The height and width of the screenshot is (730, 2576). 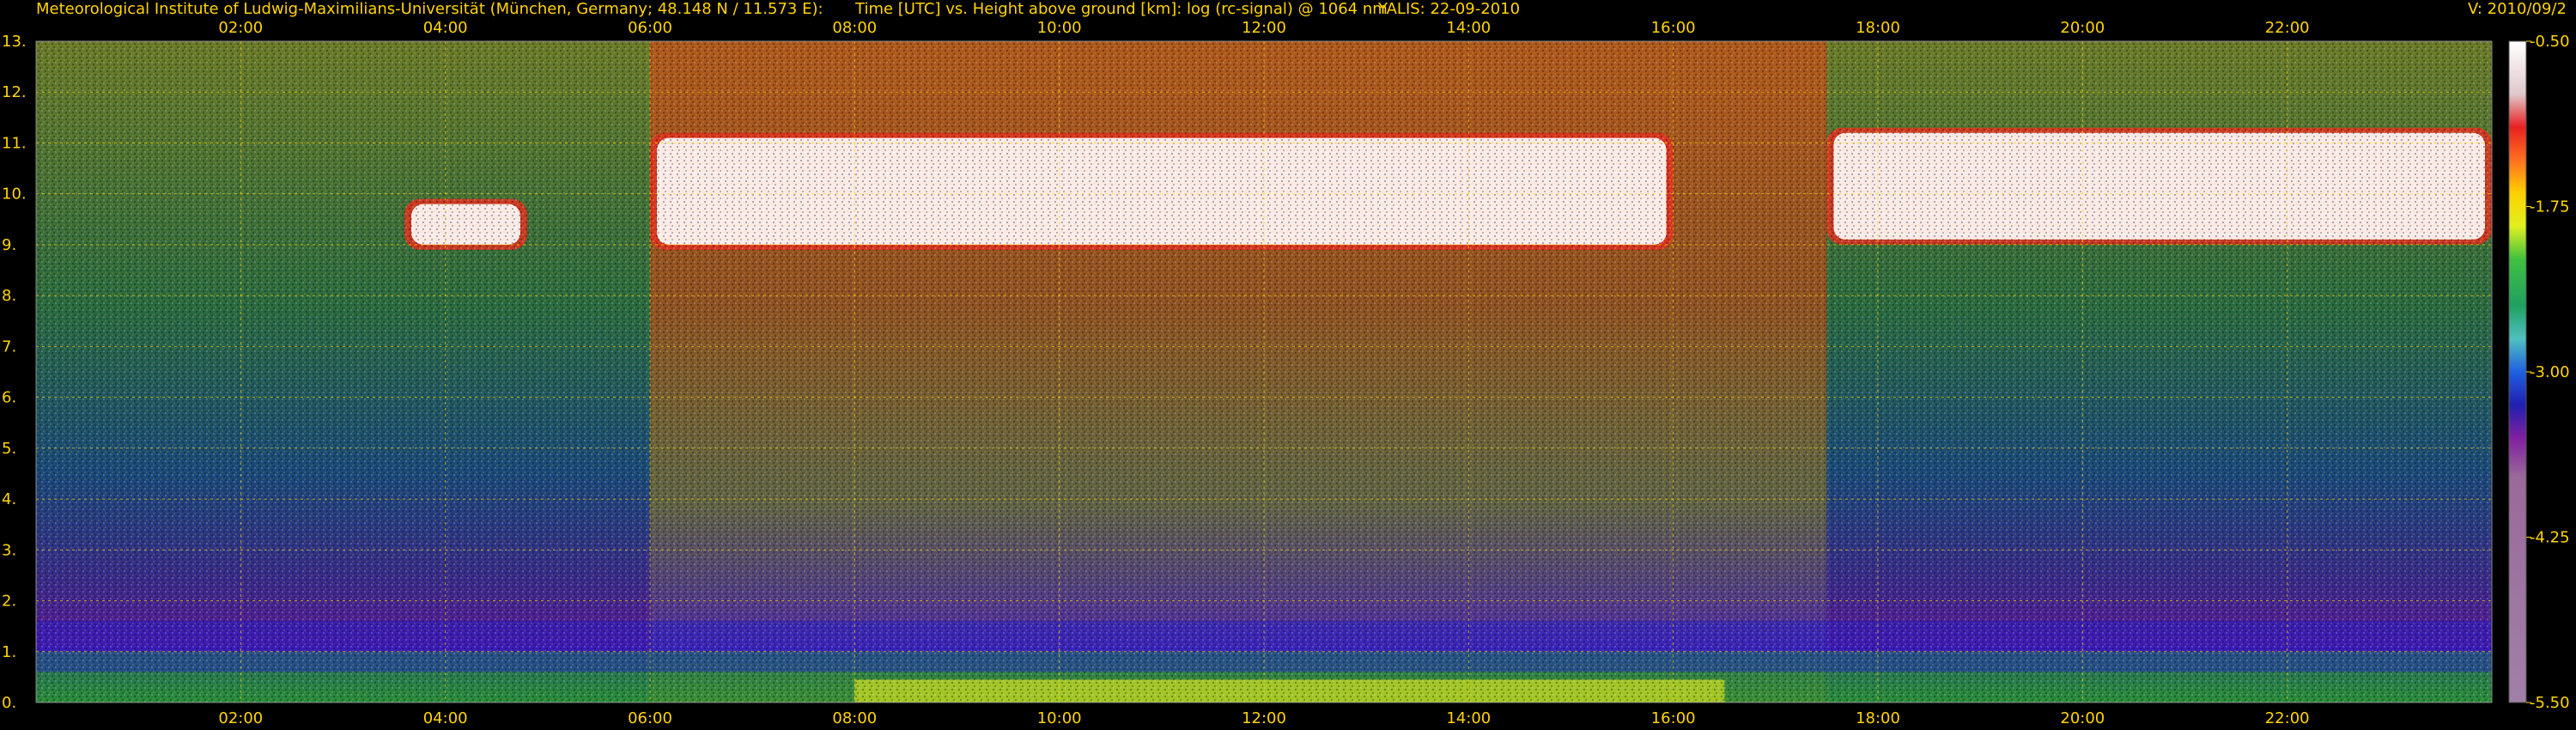 What do you see at coordinates (446, 28) in the screenshot?
I see `x-tick-label-top: 04:00` at bounding box center [446, 28].